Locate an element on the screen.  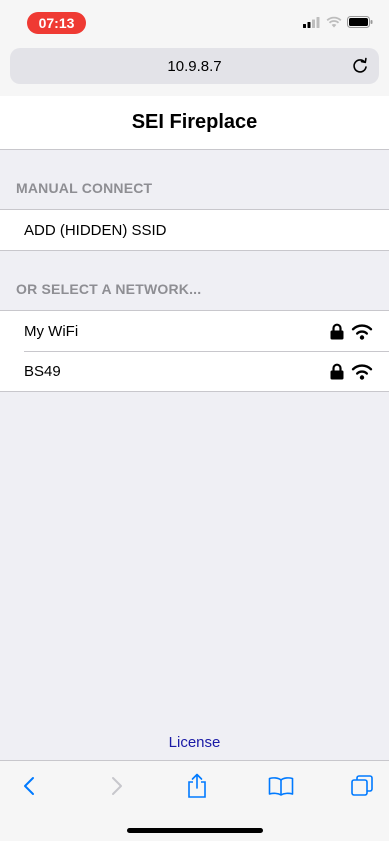
share-button is located at coordinates (197, 786).